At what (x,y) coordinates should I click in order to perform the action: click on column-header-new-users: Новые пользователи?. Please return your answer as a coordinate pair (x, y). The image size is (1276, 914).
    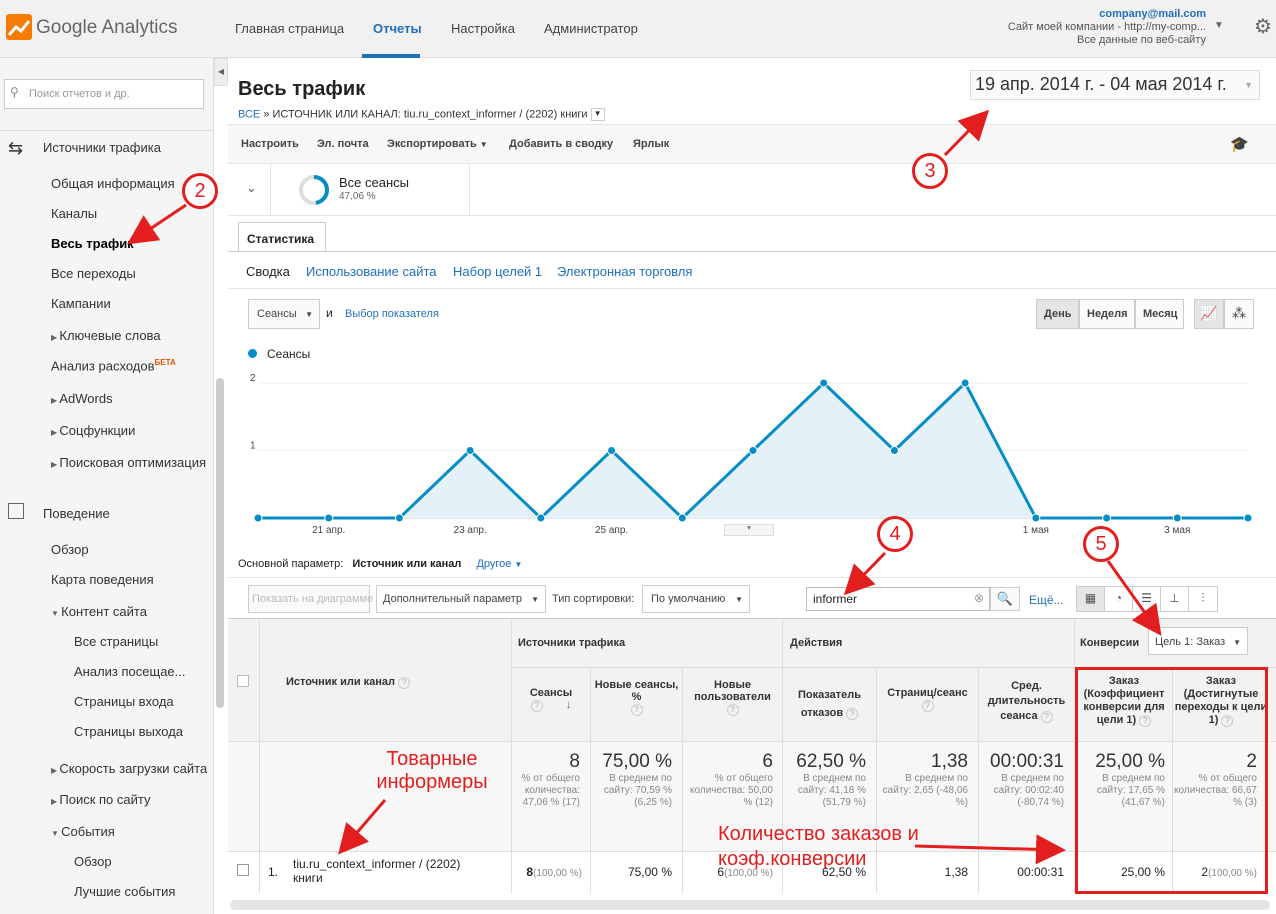
    Looking at the image, I should click on (732, 697).